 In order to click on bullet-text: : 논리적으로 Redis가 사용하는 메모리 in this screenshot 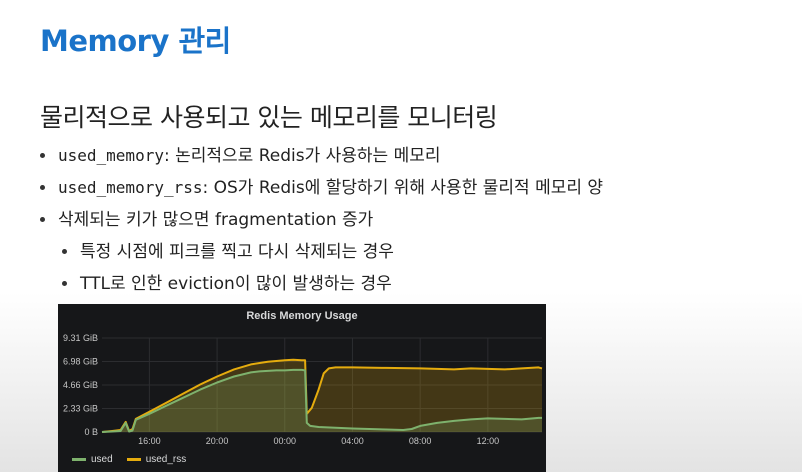, I will do `click(302, 156)`.